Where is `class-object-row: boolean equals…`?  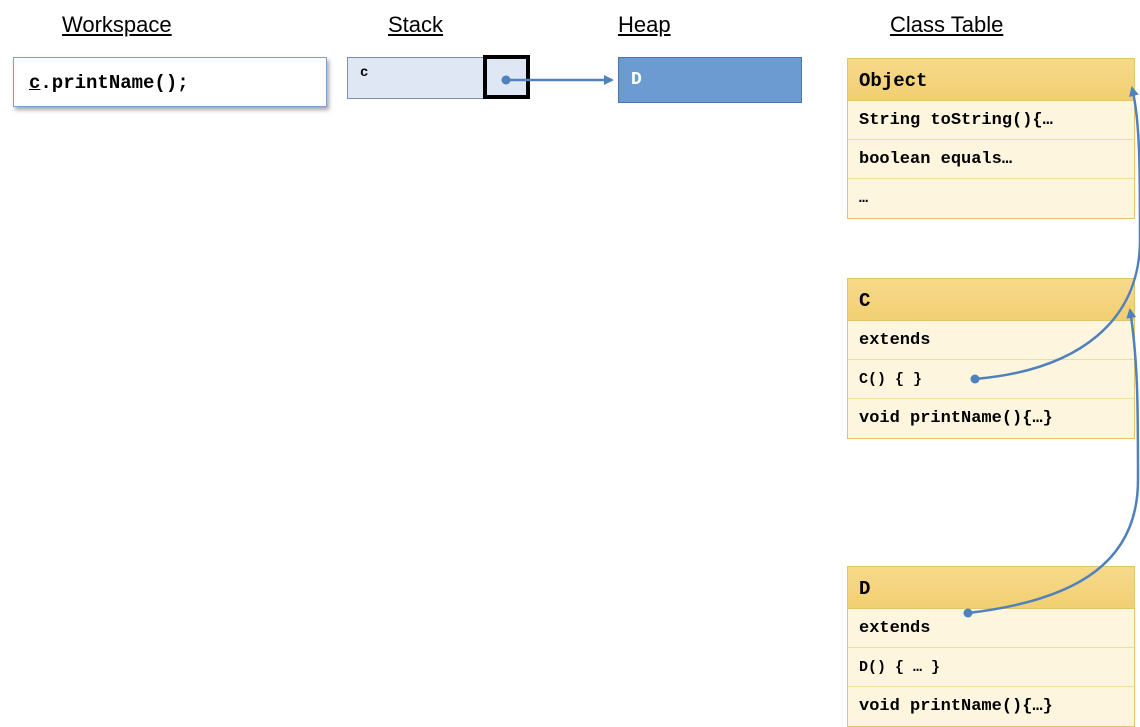
class-object-row: boolean equals… is located at coordinates (991, 159).